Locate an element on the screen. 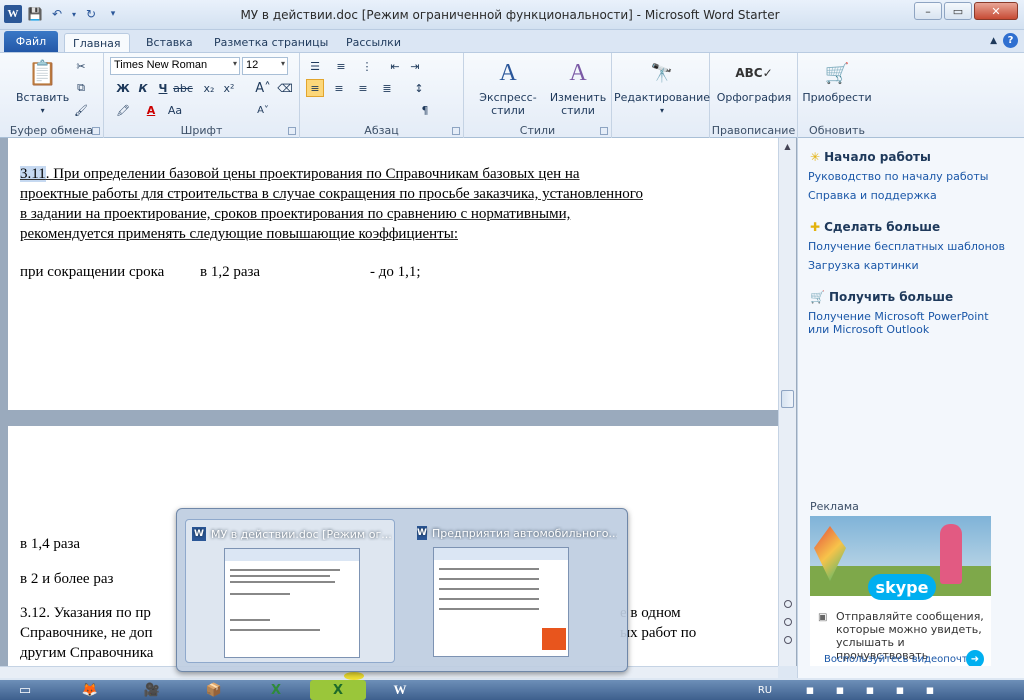  styles-launcher-icon is located at coordinates (604, 131).